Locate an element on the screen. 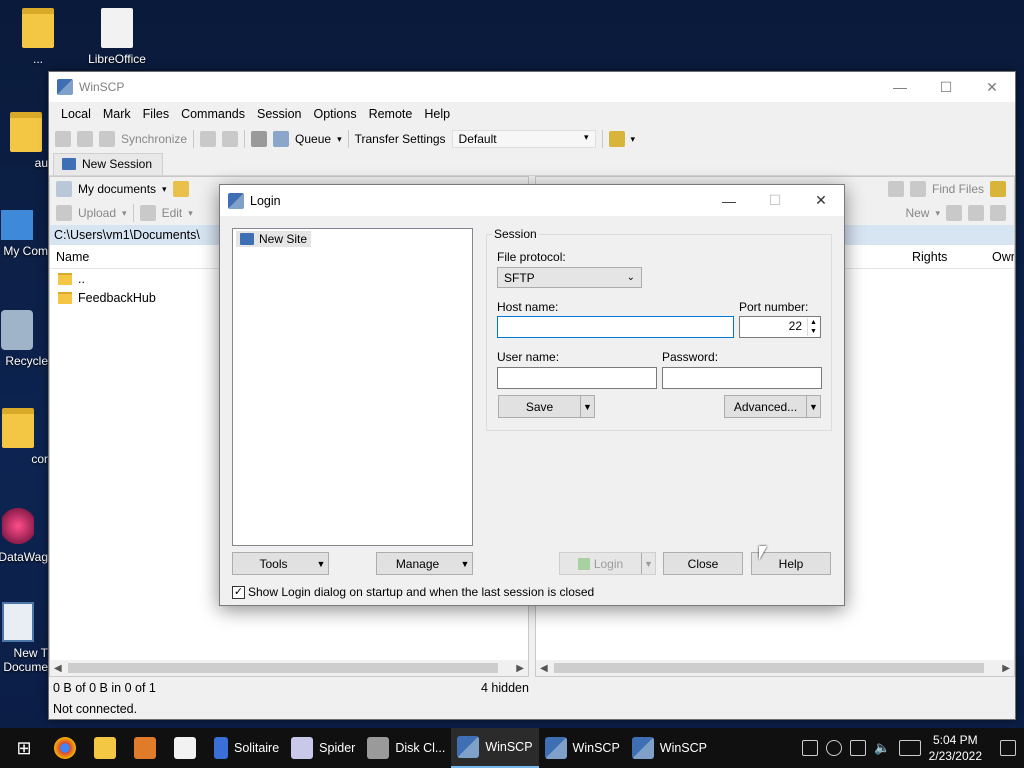 This screenshot has width=1024, height=768. tree-icon is located at coordinates (998, 189).